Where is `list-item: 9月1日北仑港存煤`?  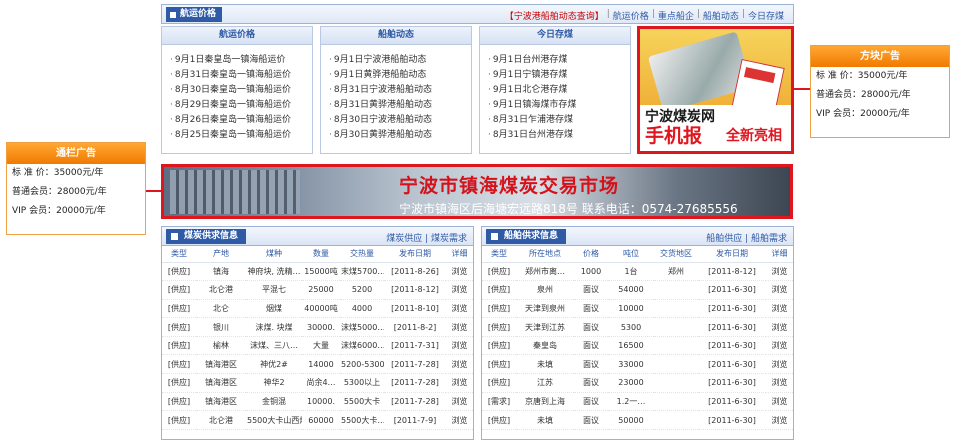 list-item: 9月1日北仑港存煤 is located at coordinates (559, 90).